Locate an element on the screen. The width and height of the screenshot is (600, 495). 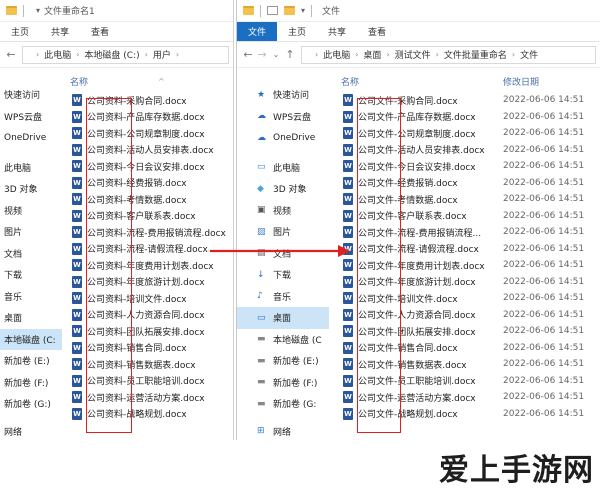
address-bar: › 此电脑 › 桌面 › 测试文件 › 文件批量重命名 › 文件 is located at coordinates (448, 54).